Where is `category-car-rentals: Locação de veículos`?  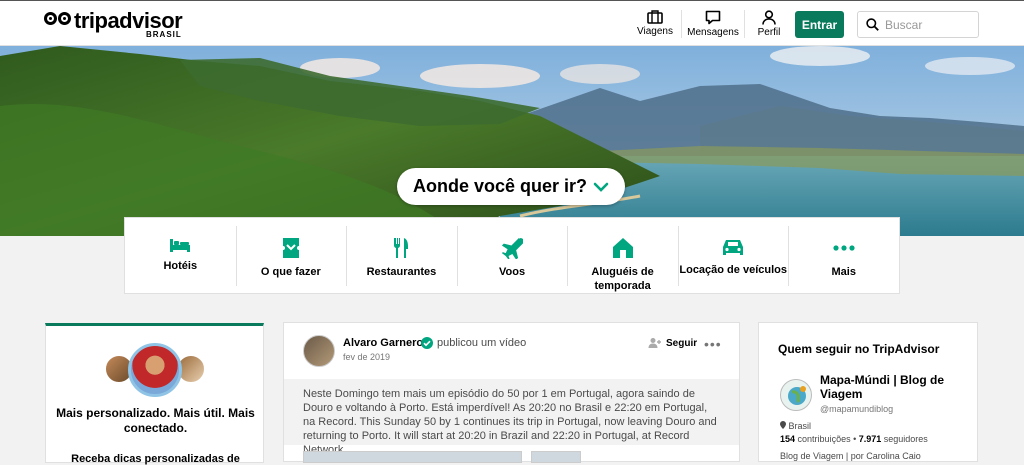 category-car-rentals: Locação de veículos is located at coordinates (733, 255).